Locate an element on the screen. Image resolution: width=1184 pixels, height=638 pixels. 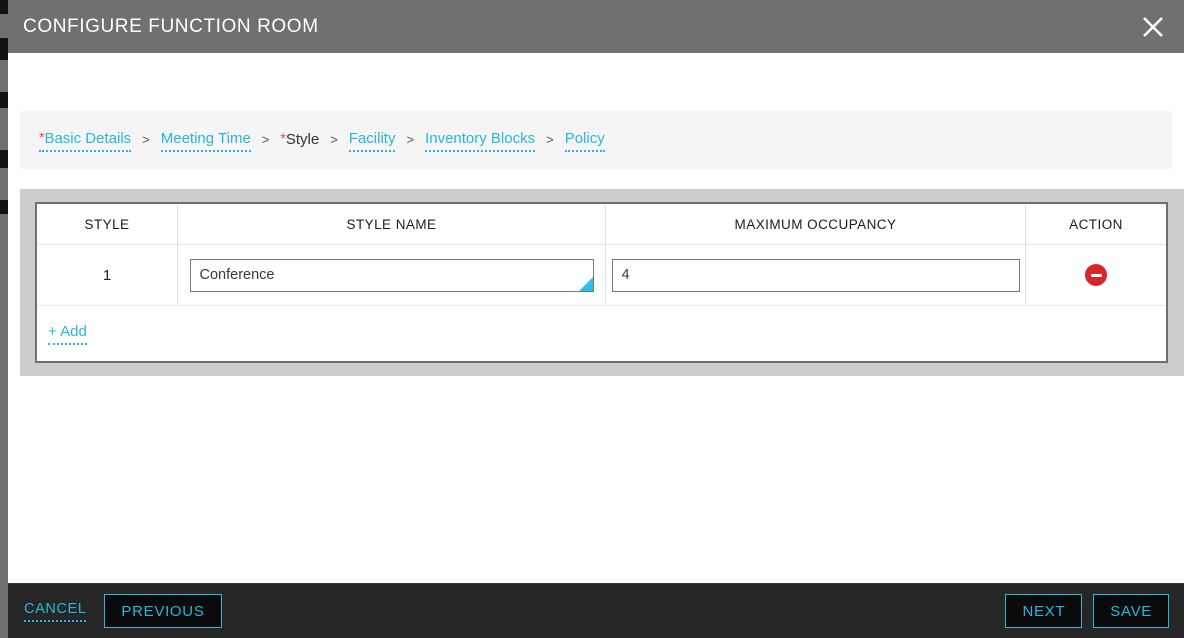
remove-circle-icon is located at coordinates (1096, 275).